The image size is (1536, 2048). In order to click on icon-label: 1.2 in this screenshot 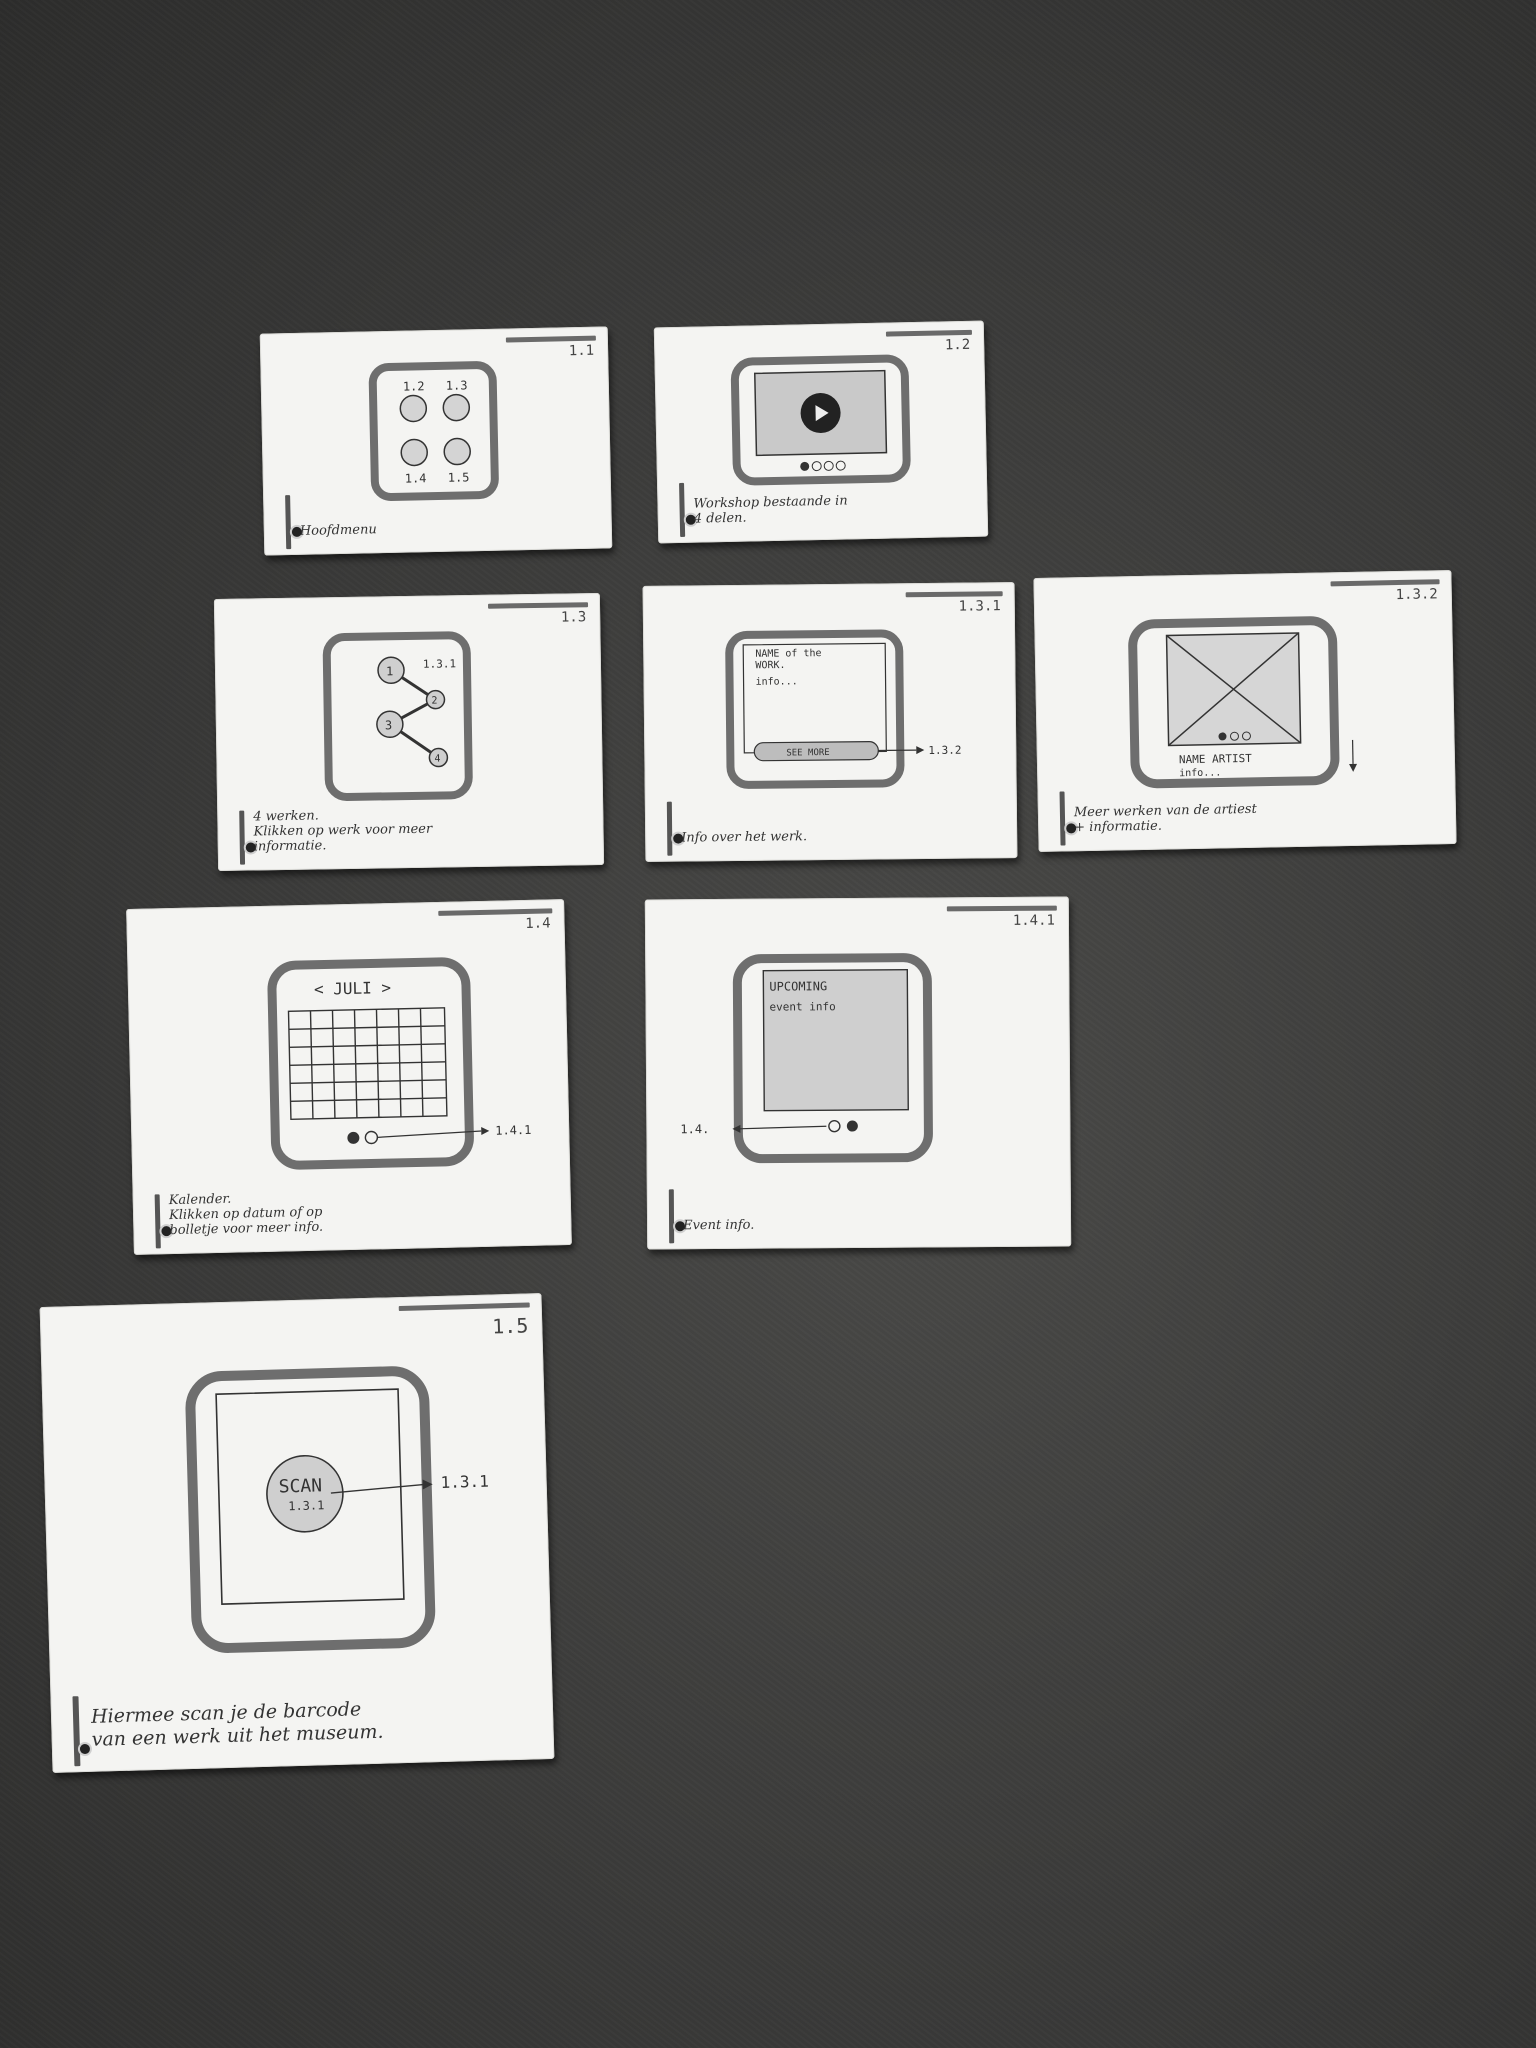, I will do `click(414, 386)`.